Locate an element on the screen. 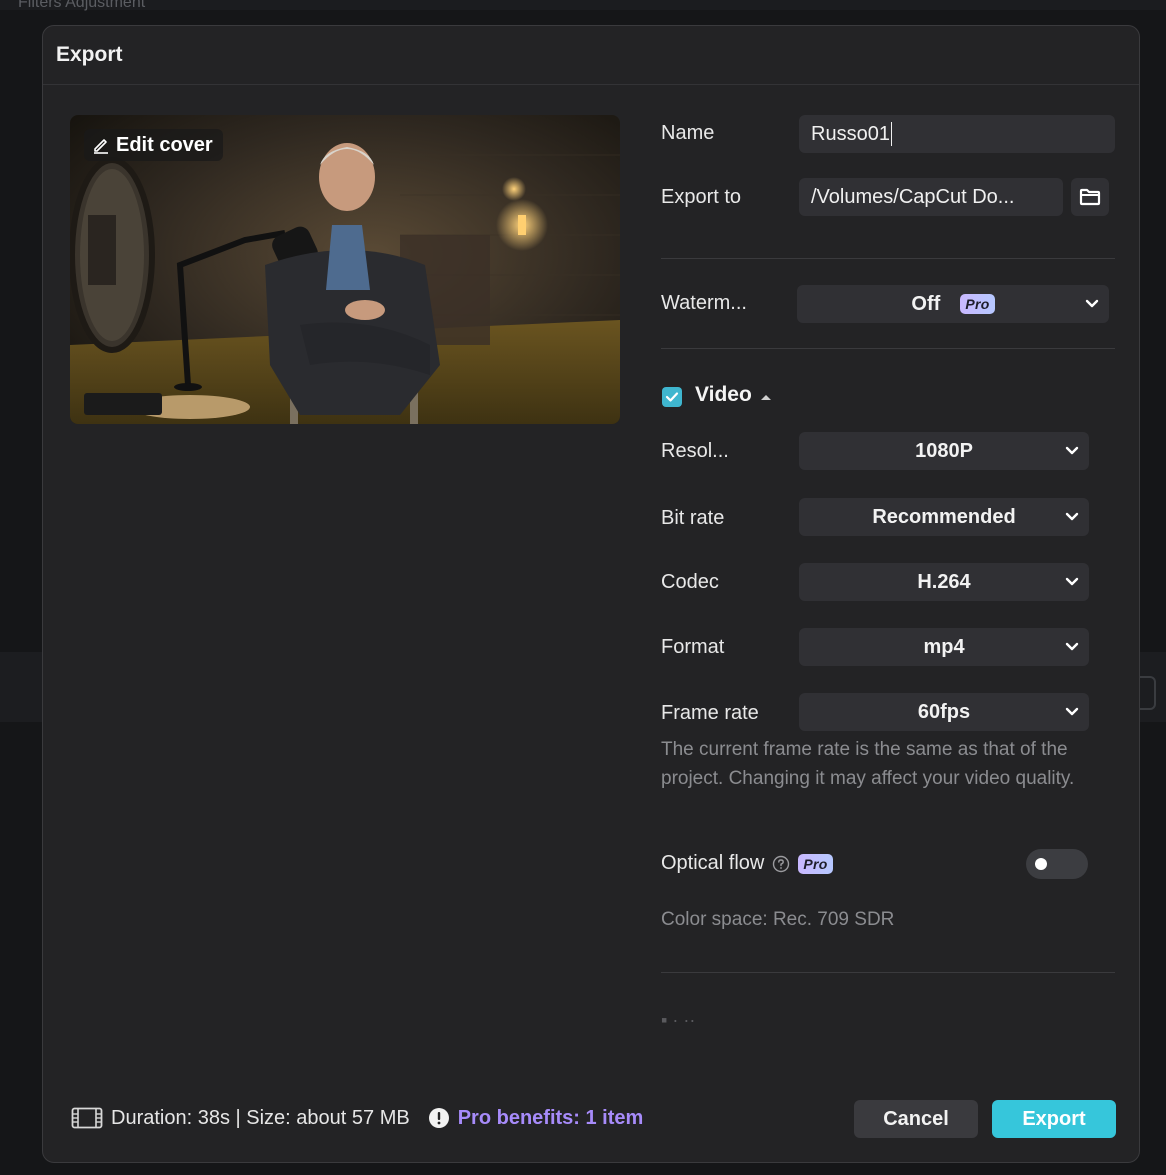  cancel-button: Cancel is located at coordinates (916, 1119).